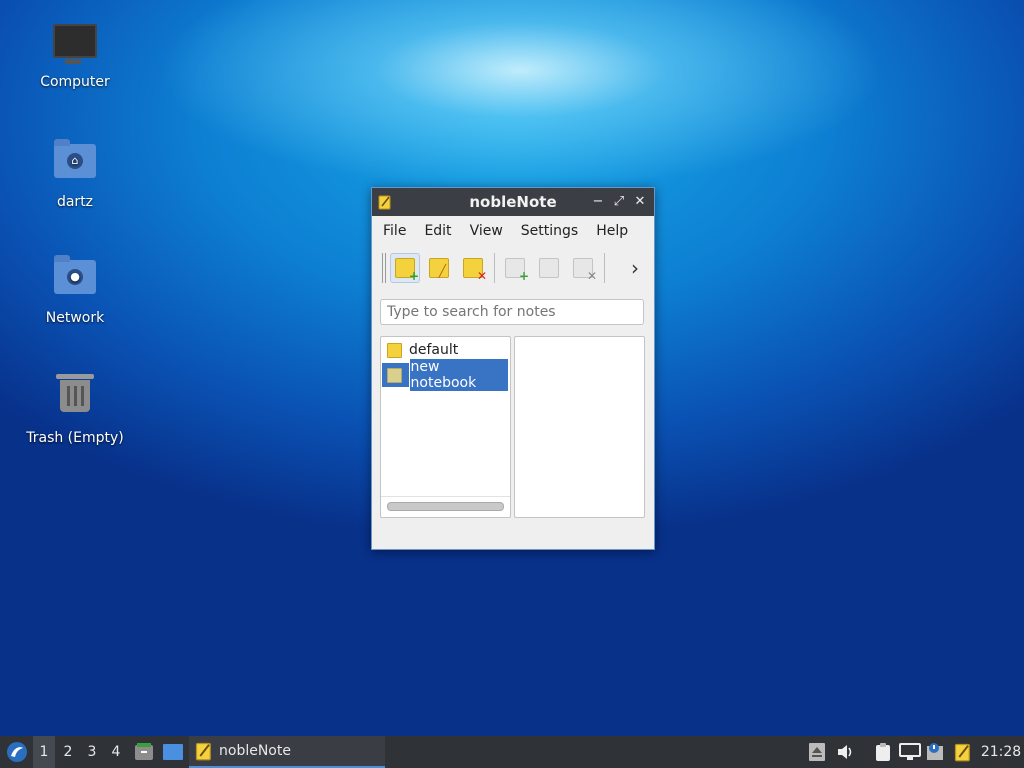 This screenshot has width=1024, height=768. I want to click on network-icon, so click(910, 752).